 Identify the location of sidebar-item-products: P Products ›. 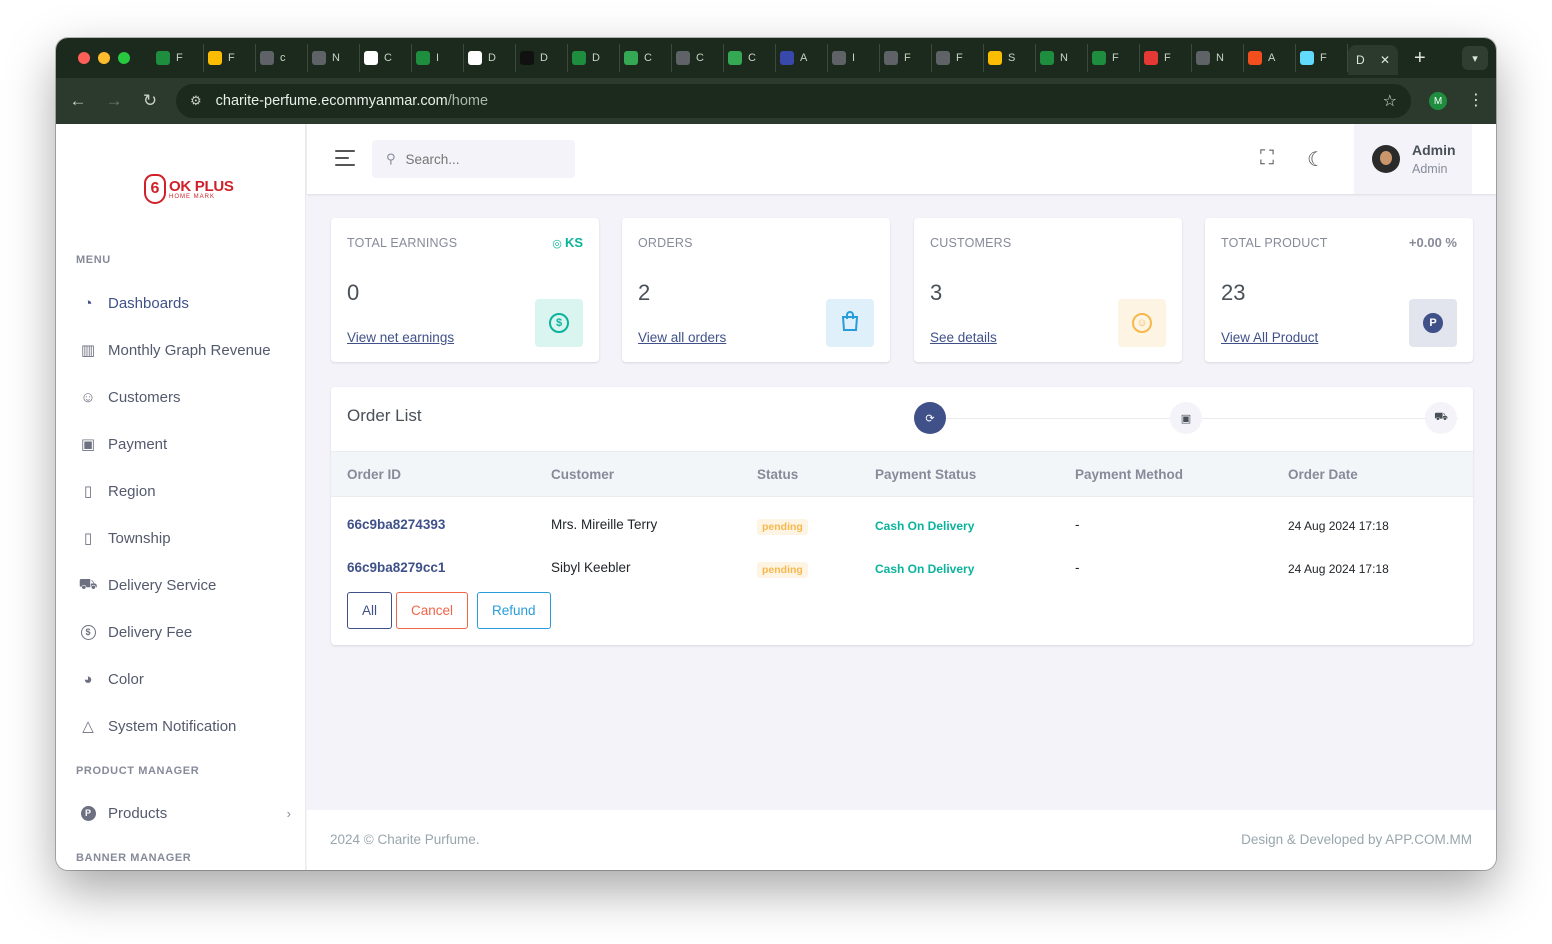
(183, 813).